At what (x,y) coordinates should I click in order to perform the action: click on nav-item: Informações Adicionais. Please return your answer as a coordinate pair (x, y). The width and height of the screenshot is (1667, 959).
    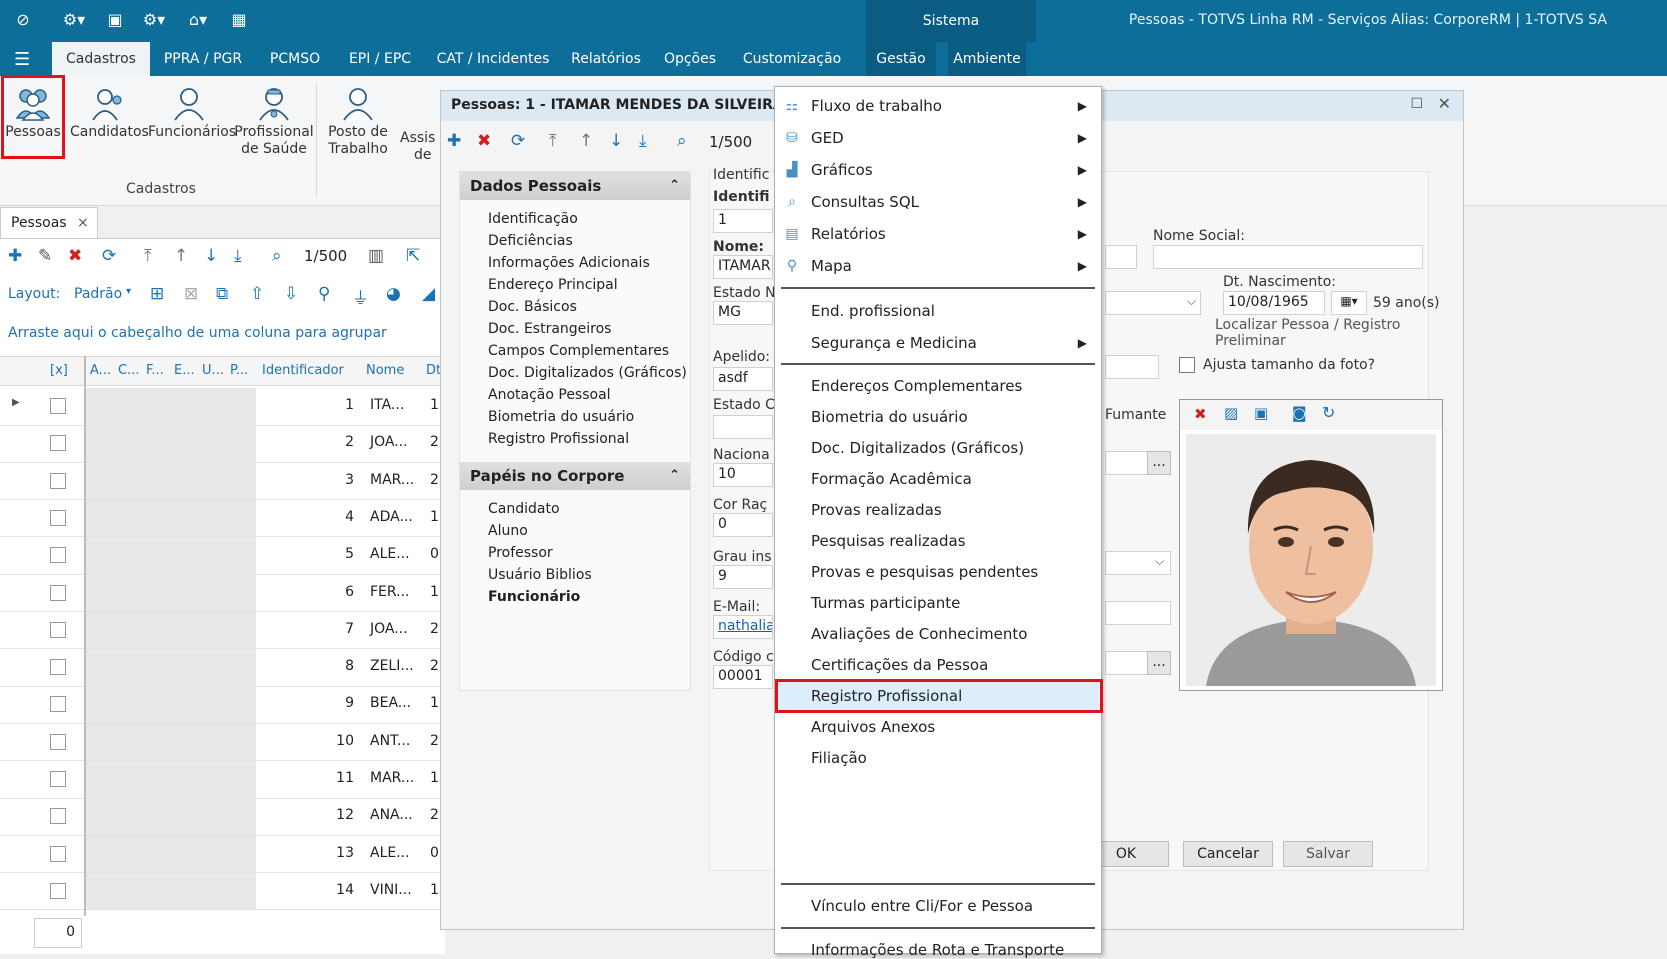
    Looking at the image, I should click on (589, 263).